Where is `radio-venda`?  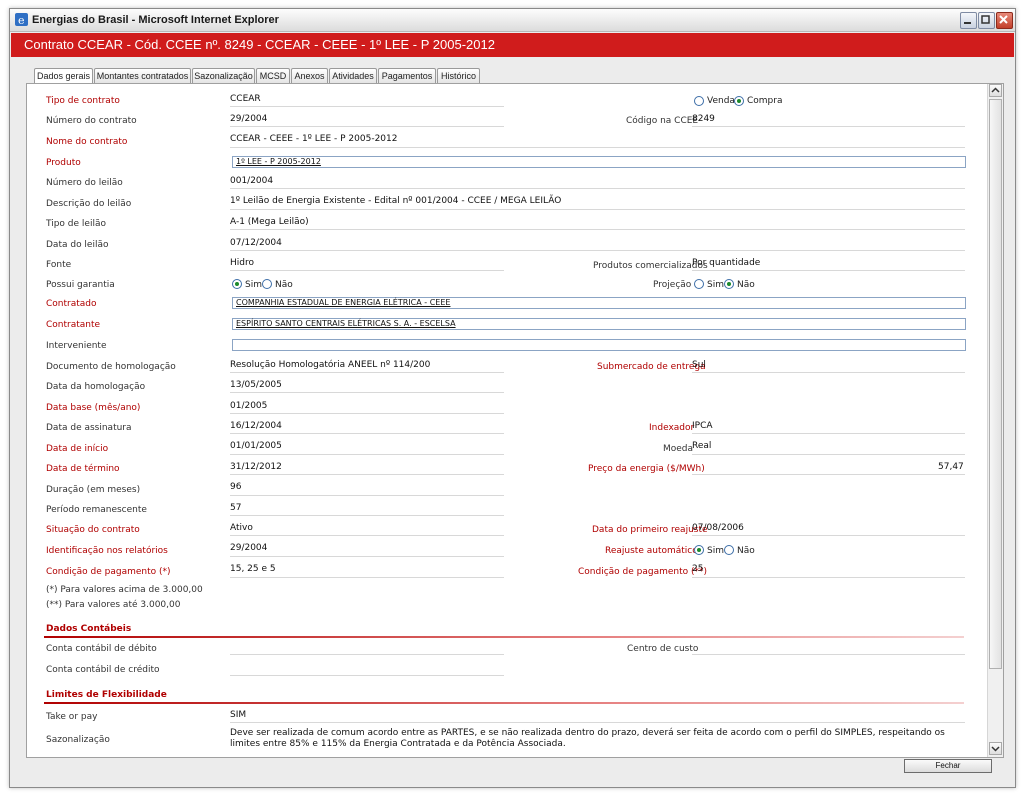 radio-venda is located at coordinates (699, 101).